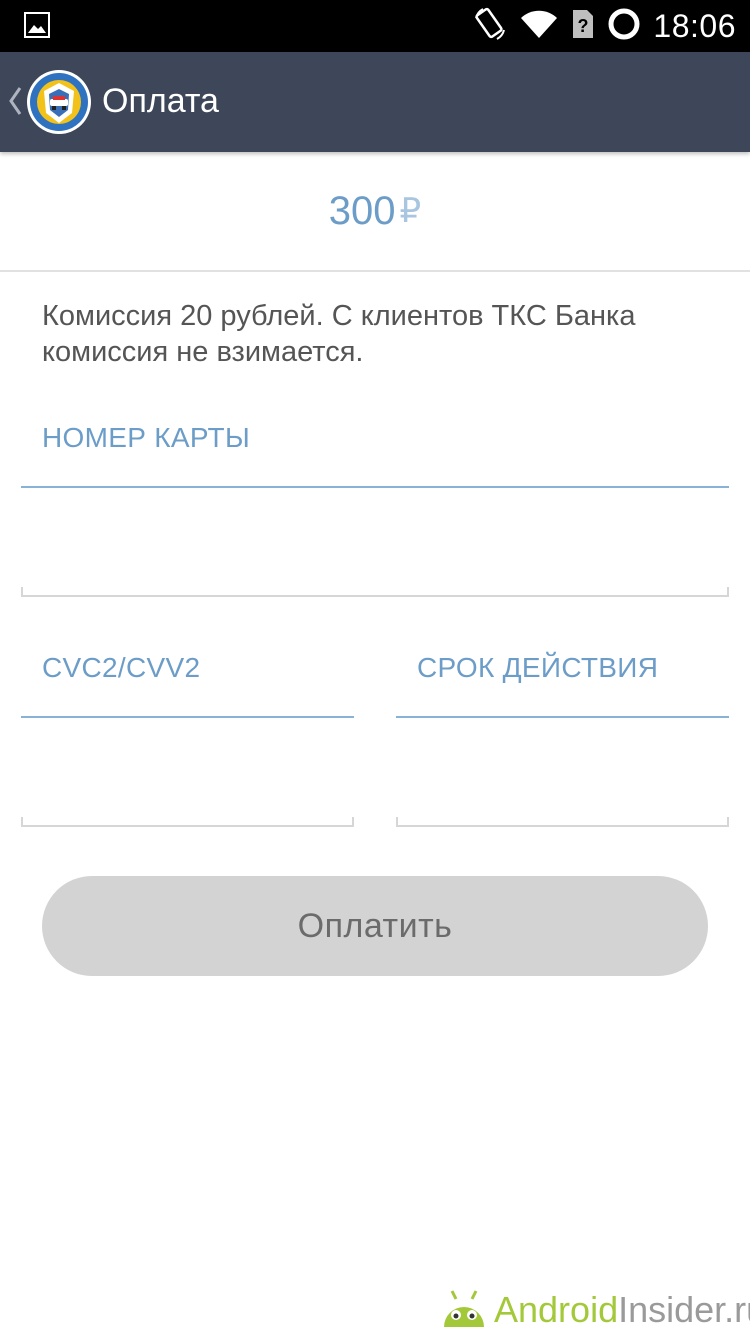 The image size is (750, 1333). What do you see at coordinates (467, 1309) in the screenshot?
I see `android-robot-icon` at bounding box center [467, 1309].